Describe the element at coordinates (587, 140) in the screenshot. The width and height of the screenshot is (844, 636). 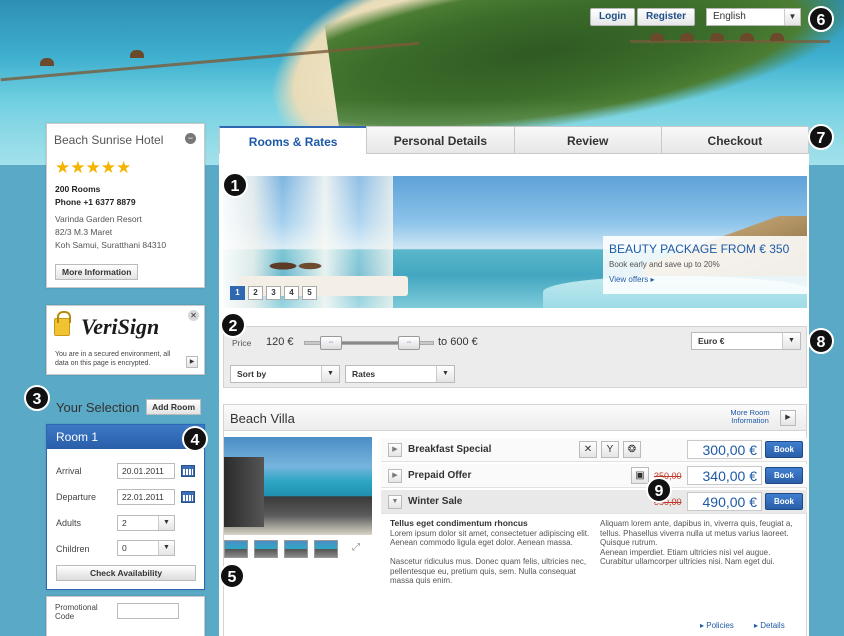
I see `tab-review: Review` at that location.